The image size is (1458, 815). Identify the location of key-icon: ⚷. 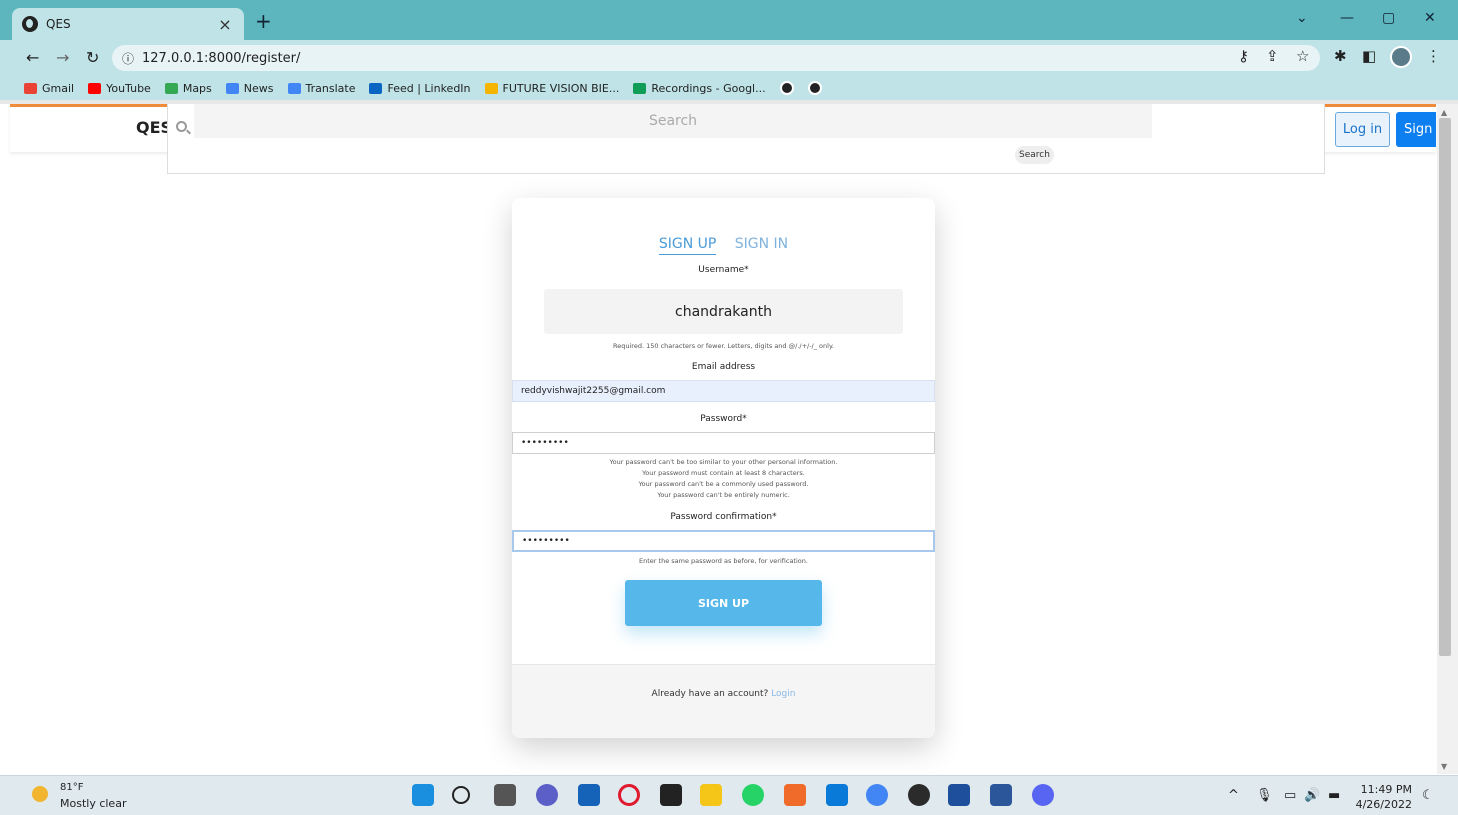
(1243, 56).